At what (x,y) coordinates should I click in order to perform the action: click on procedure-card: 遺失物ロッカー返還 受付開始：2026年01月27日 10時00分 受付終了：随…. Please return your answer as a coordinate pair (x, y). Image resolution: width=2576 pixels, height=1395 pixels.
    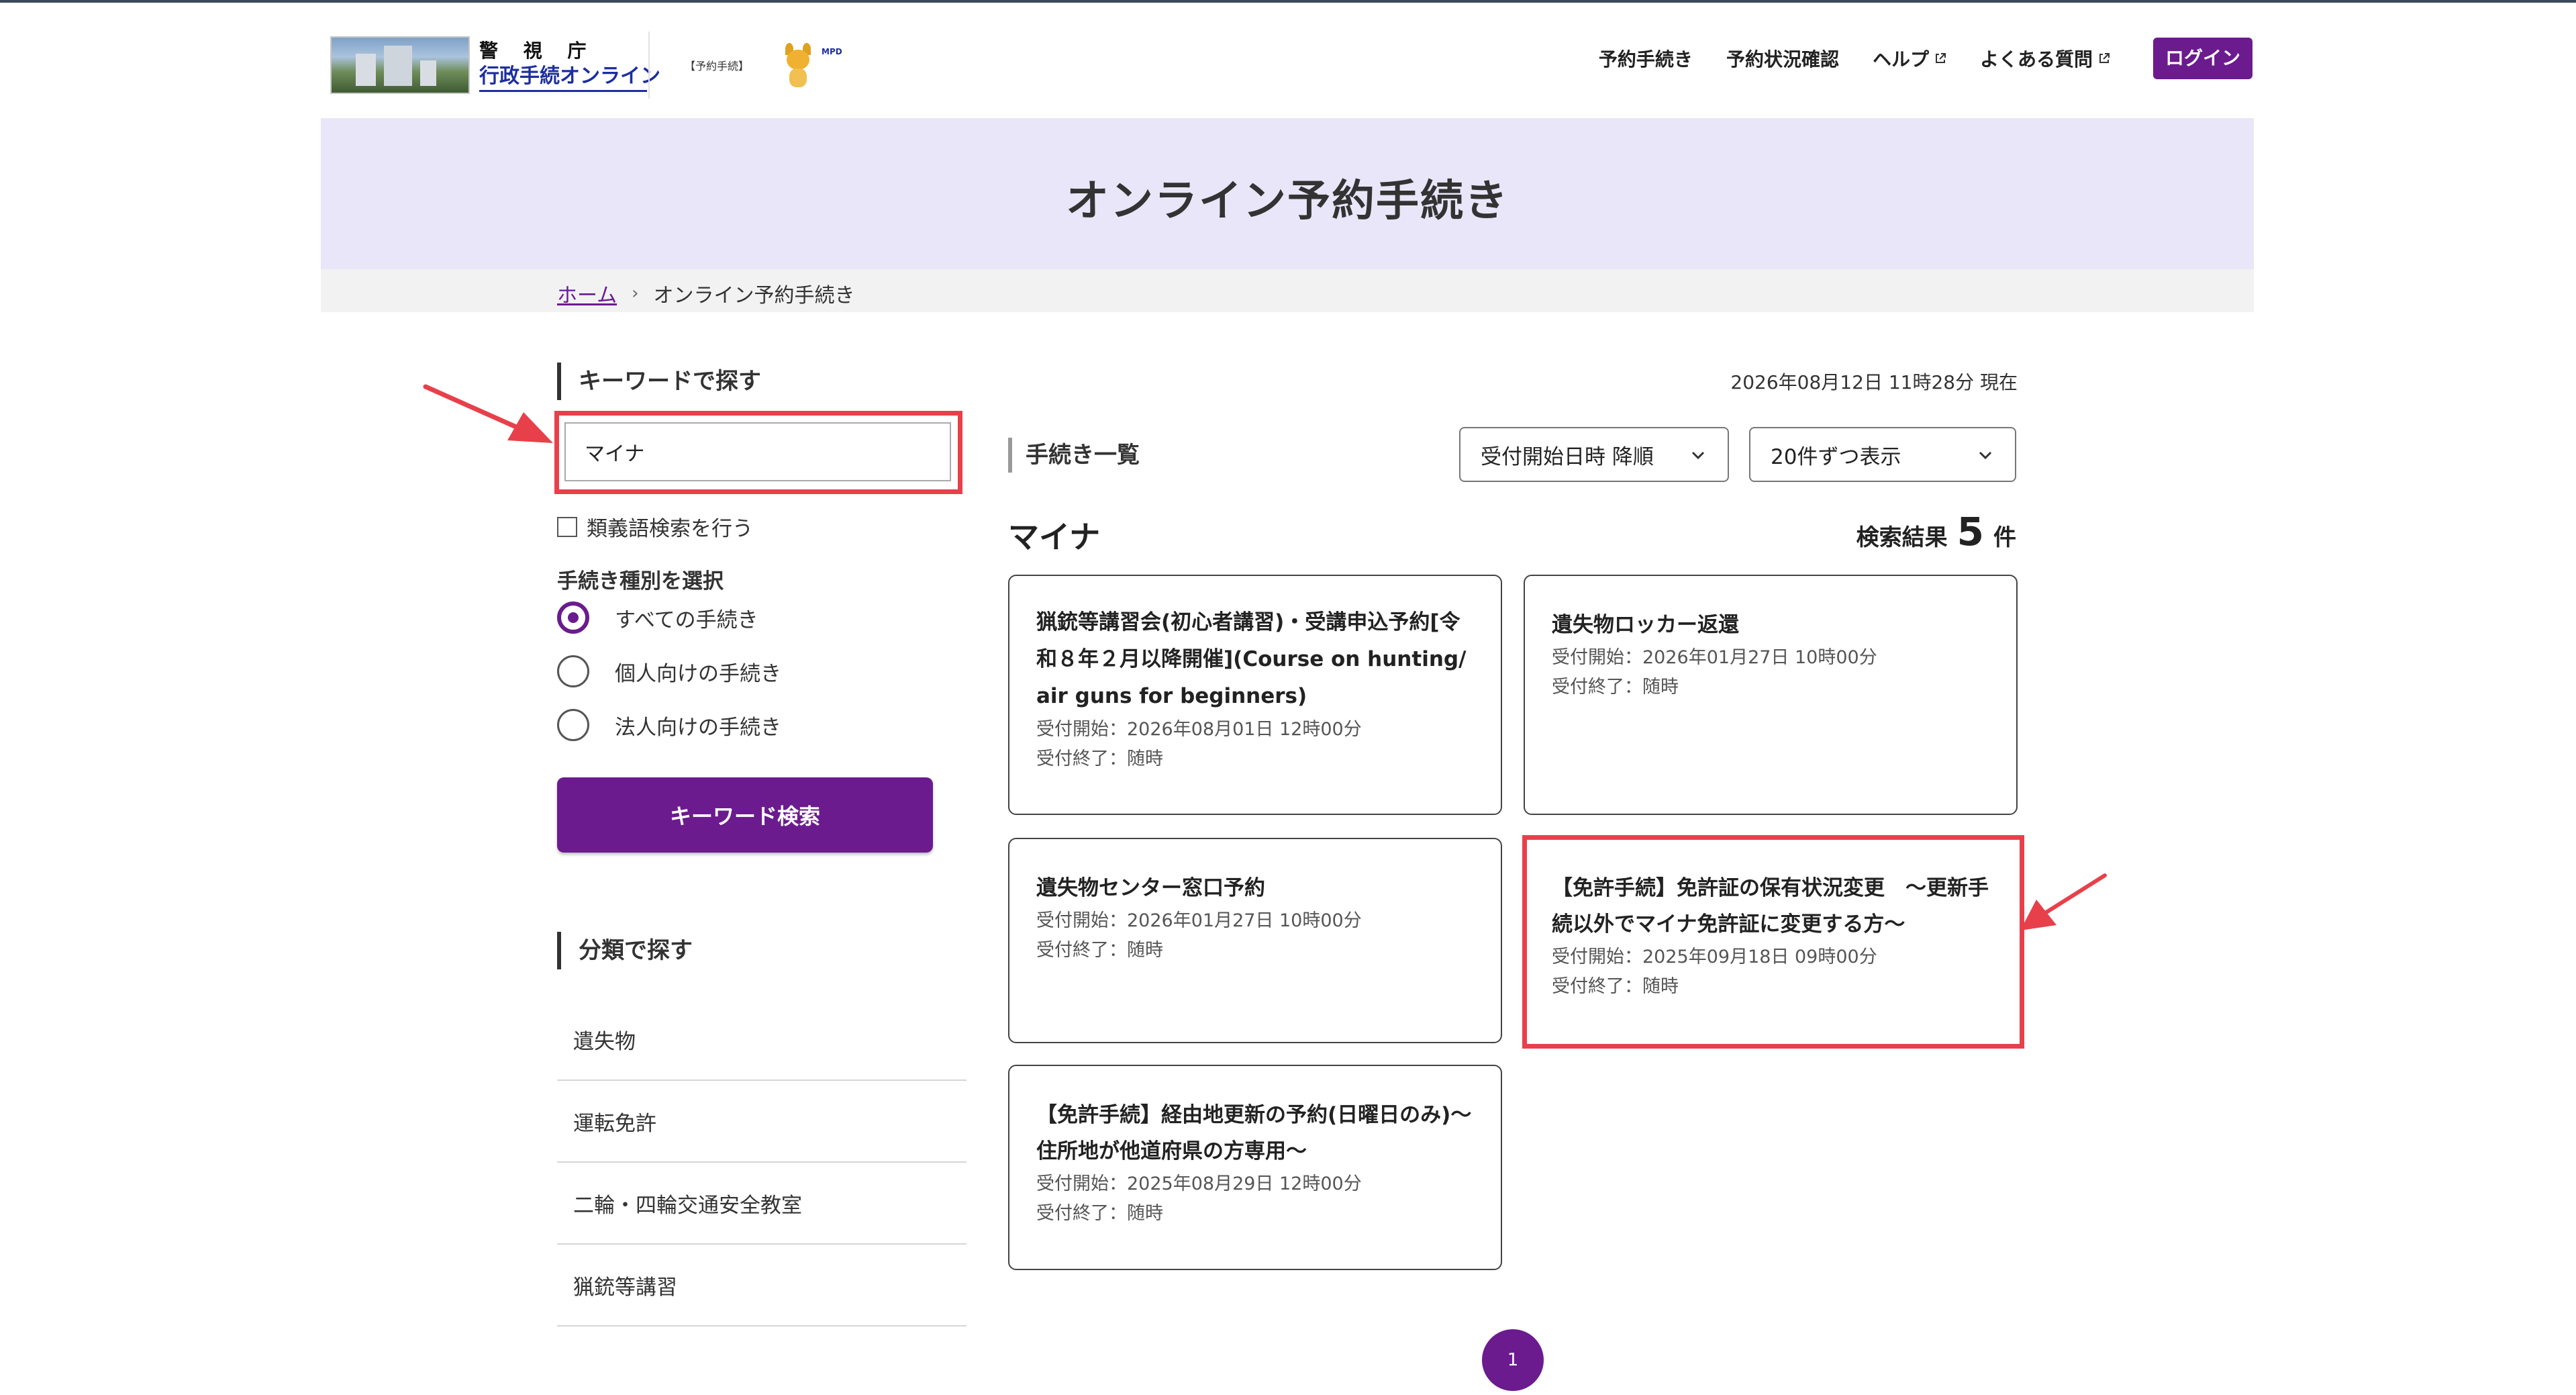
    Looking at the image, I should click on (1771, 695).